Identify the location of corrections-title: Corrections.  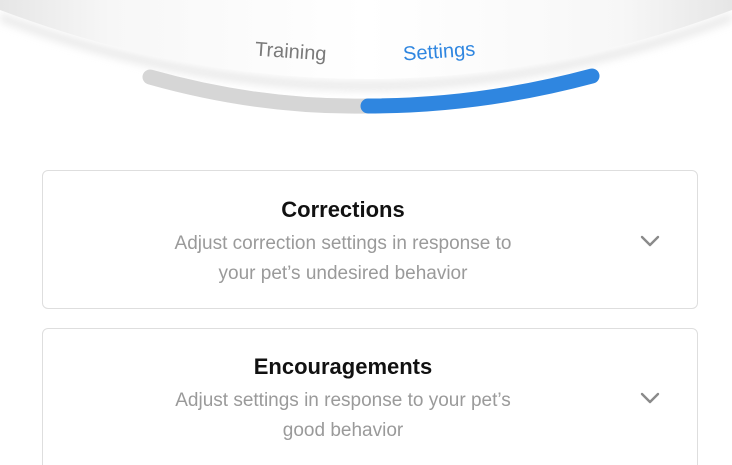
(343, 209).